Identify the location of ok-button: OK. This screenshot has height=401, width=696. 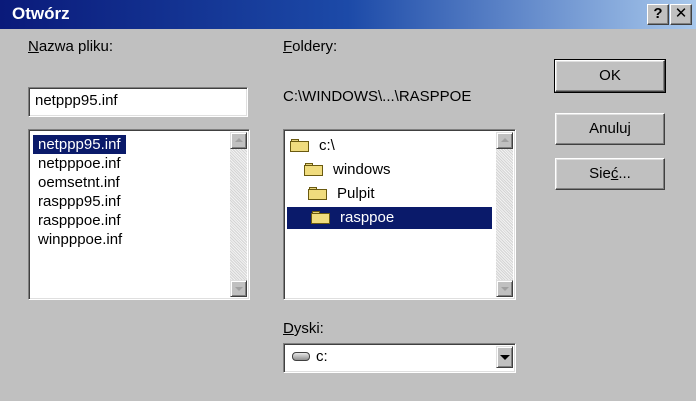
(610, 76).